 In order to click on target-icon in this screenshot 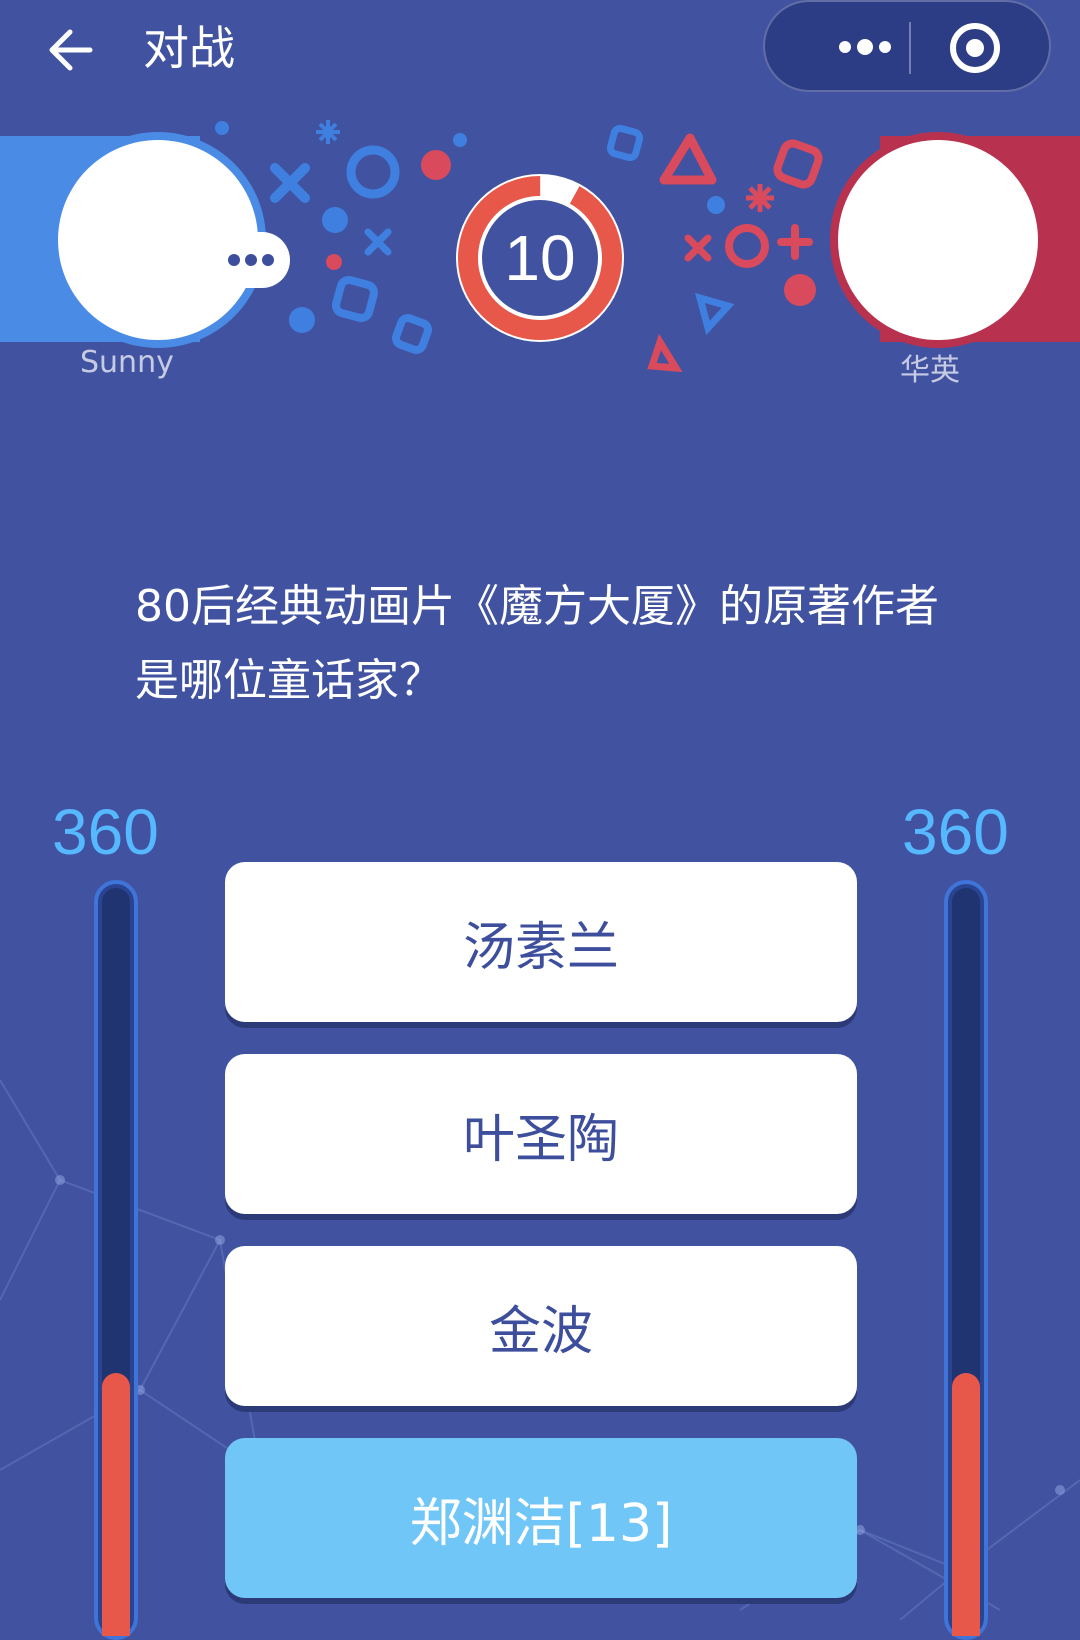, I will do `click(985, 48)`.